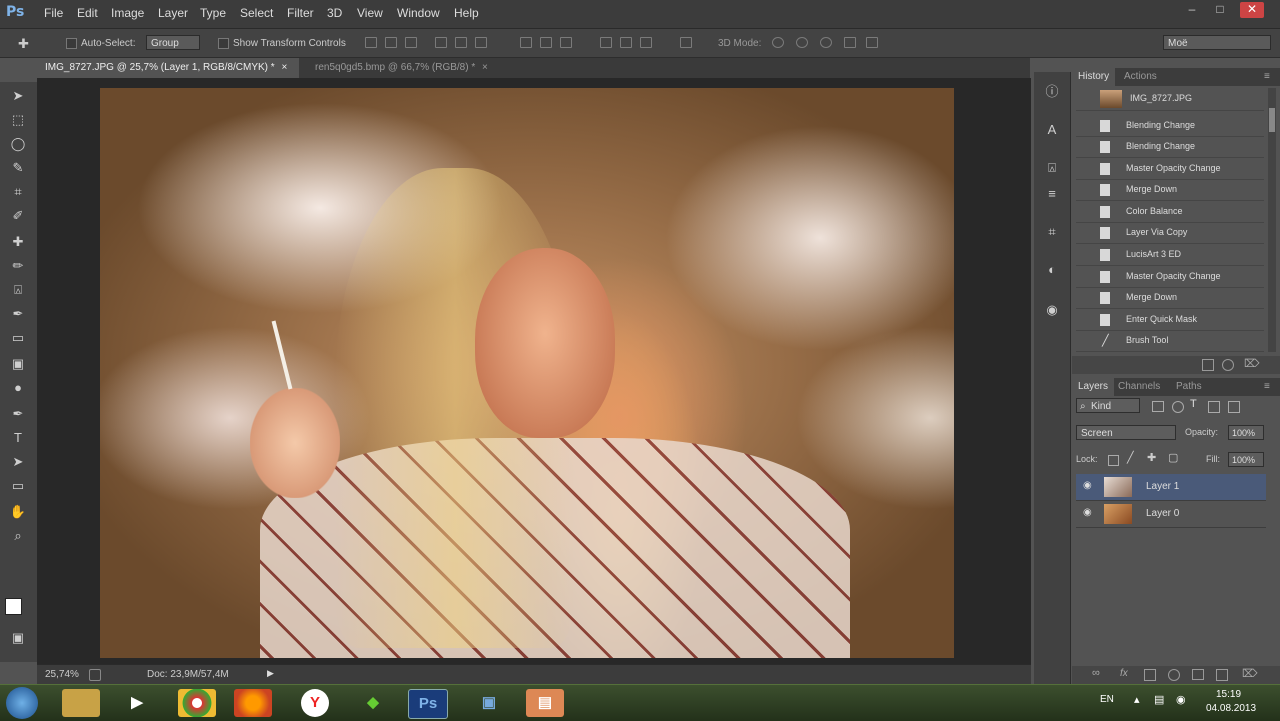 The height and width of the screenshot is (721, 1280). I want to click on add-mask-icon, so click(1150, 675).